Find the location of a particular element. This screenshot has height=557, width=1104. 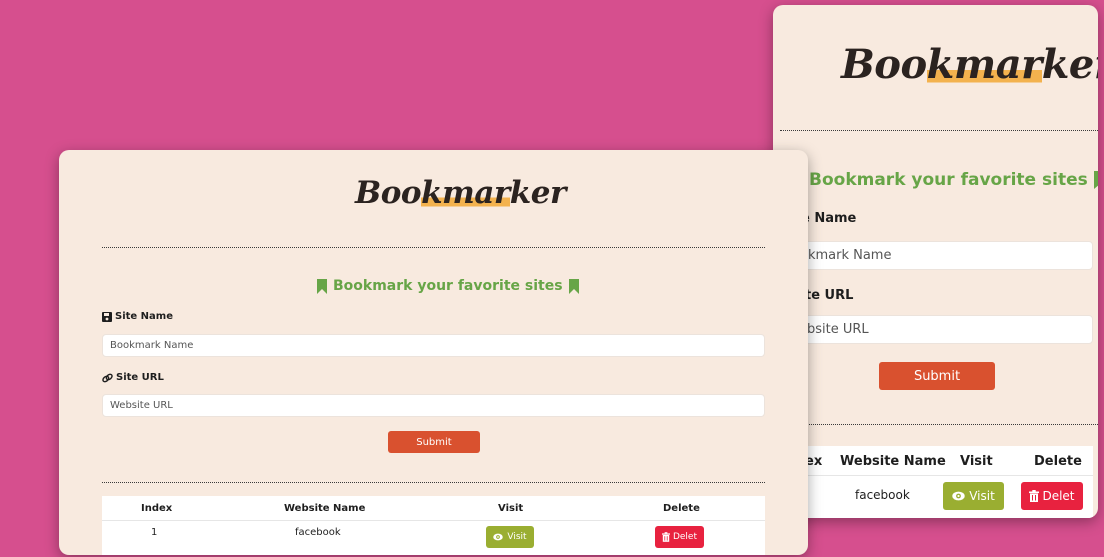

site-name-label: Site Name is located at coordinates (137, 316).